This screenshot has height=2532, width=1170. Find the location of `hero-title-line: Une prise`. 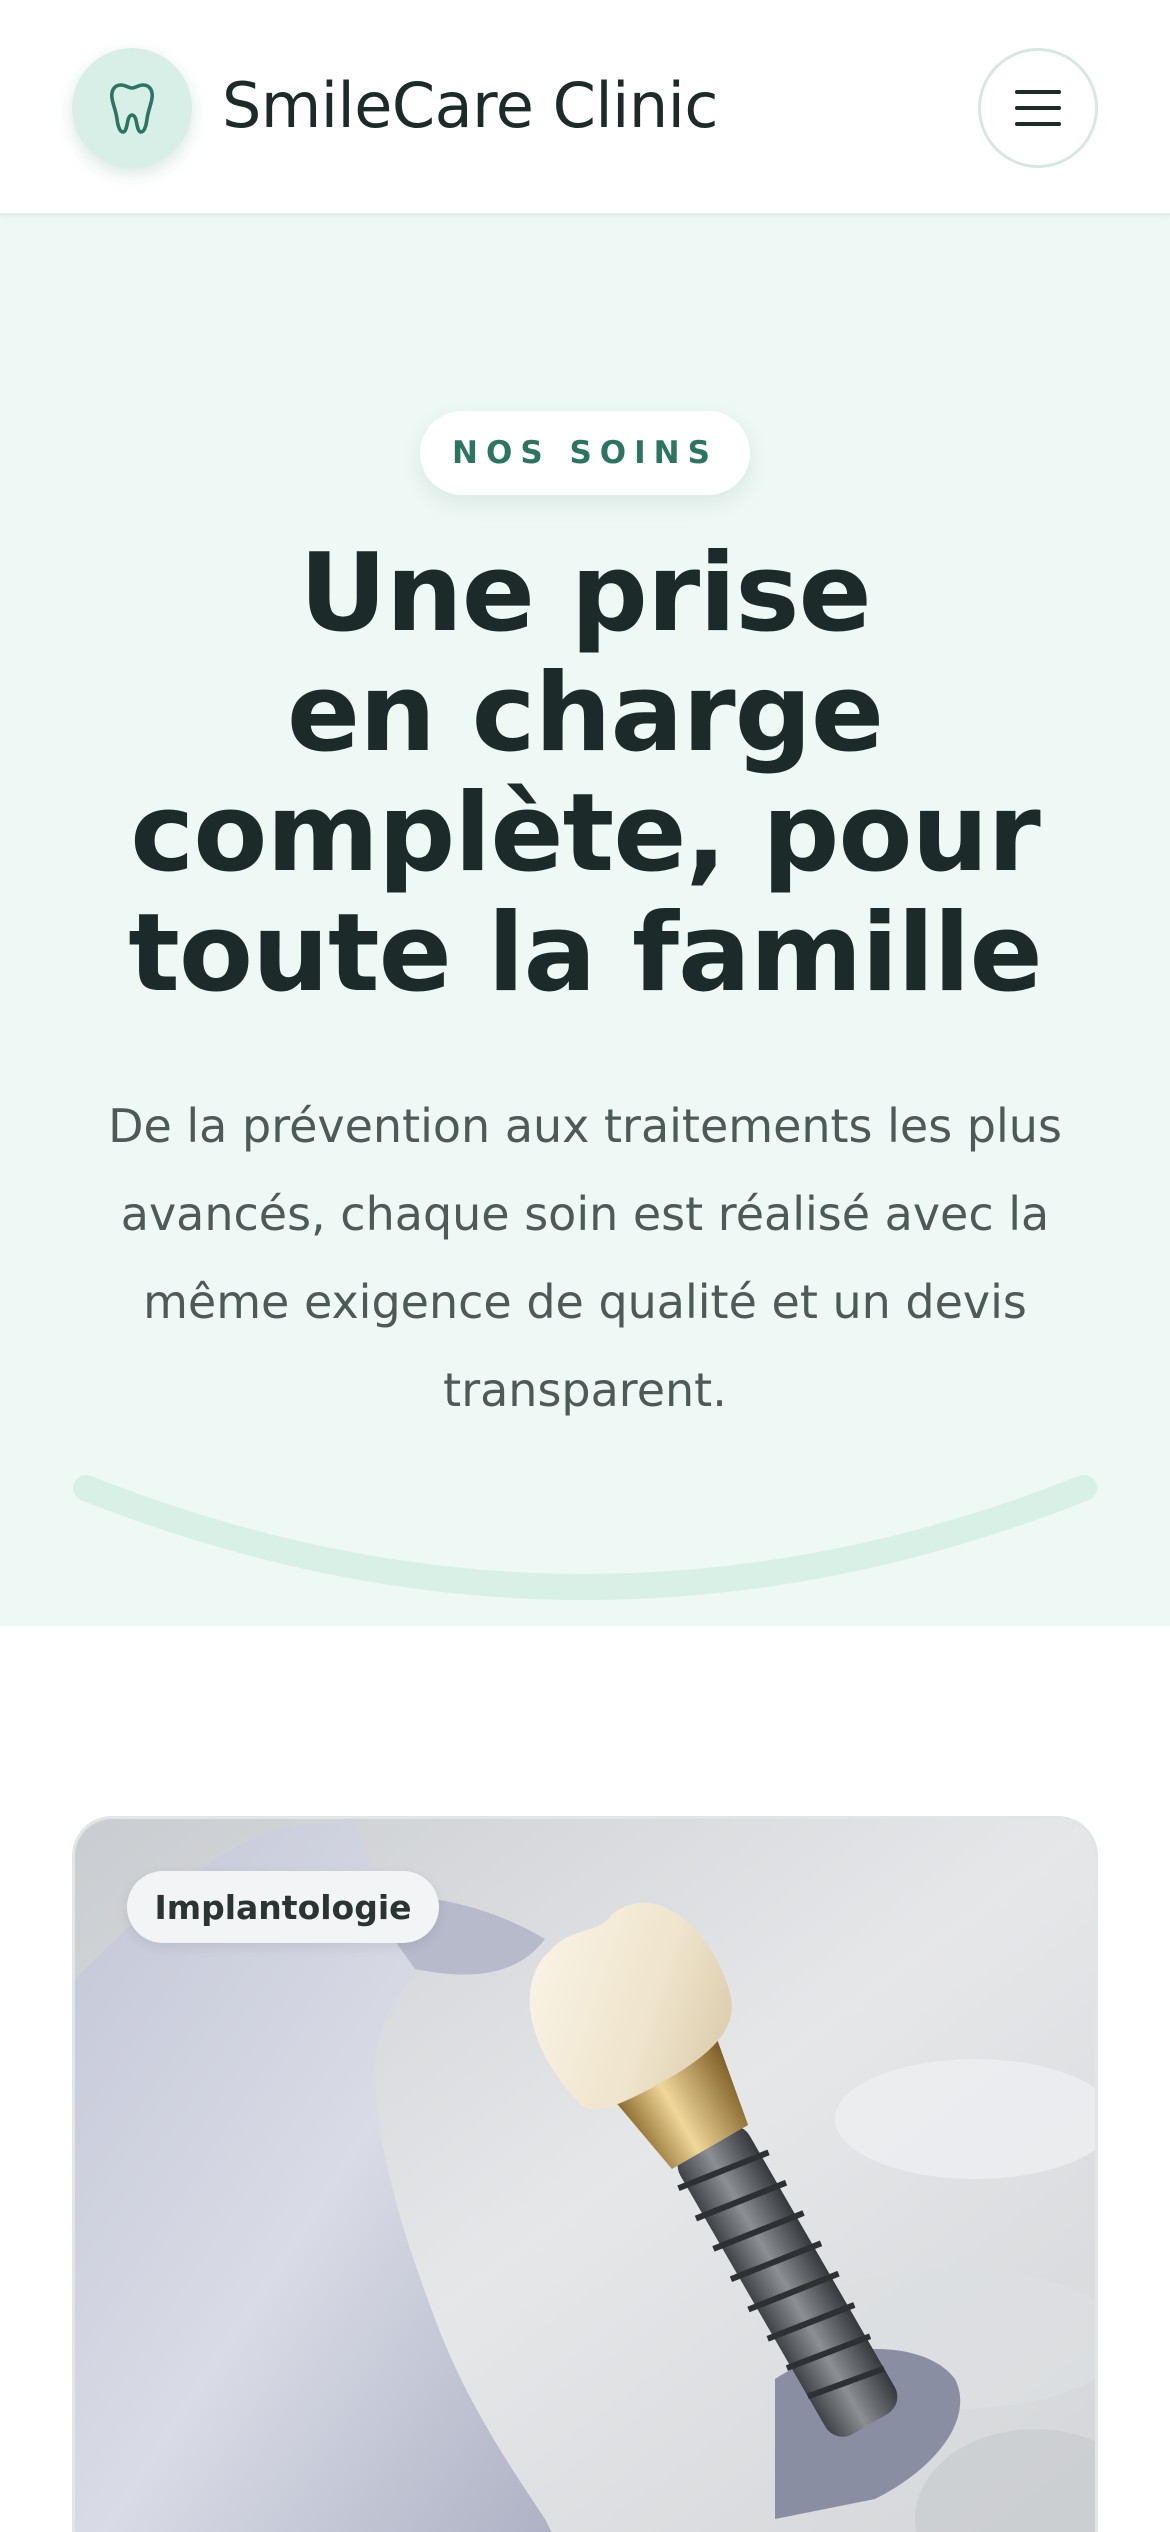

hero-title-line: Une prise is located at coordinates (585, 593).